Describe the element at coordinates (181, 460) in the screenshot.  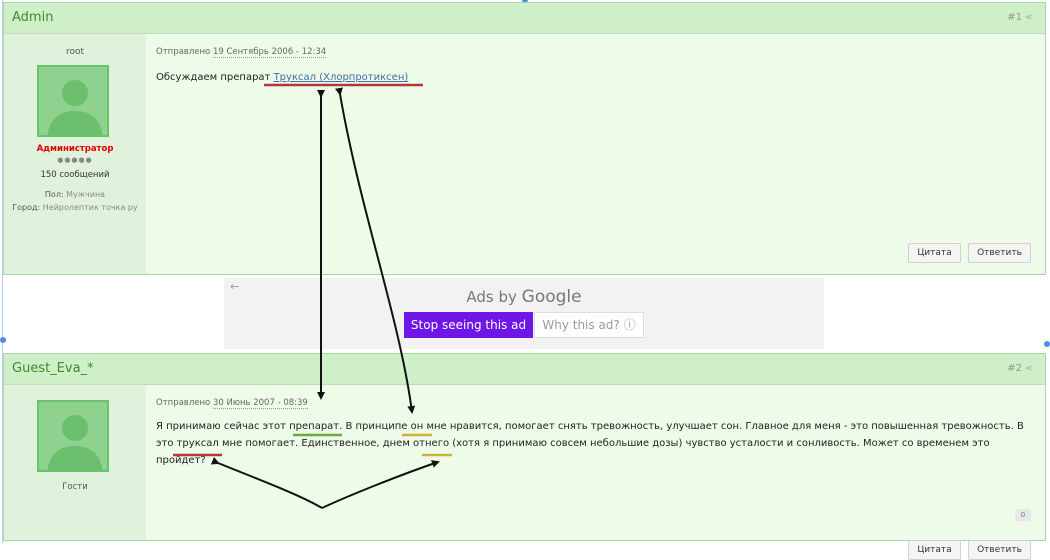
I see `post-text-line: пройдет?` at that location.